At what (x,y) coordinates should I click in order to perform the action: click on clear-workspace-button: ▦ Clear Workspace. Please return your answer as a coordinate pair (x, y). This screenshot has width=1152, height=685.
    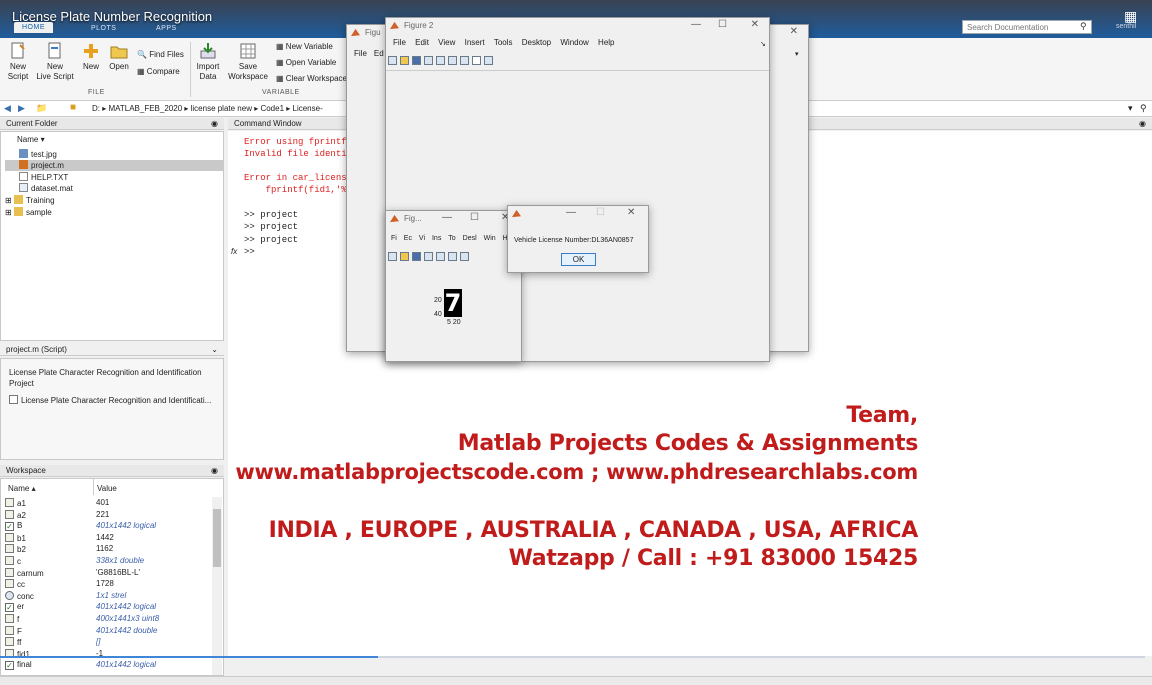
    Looking at the image, I should click on (311, 78).